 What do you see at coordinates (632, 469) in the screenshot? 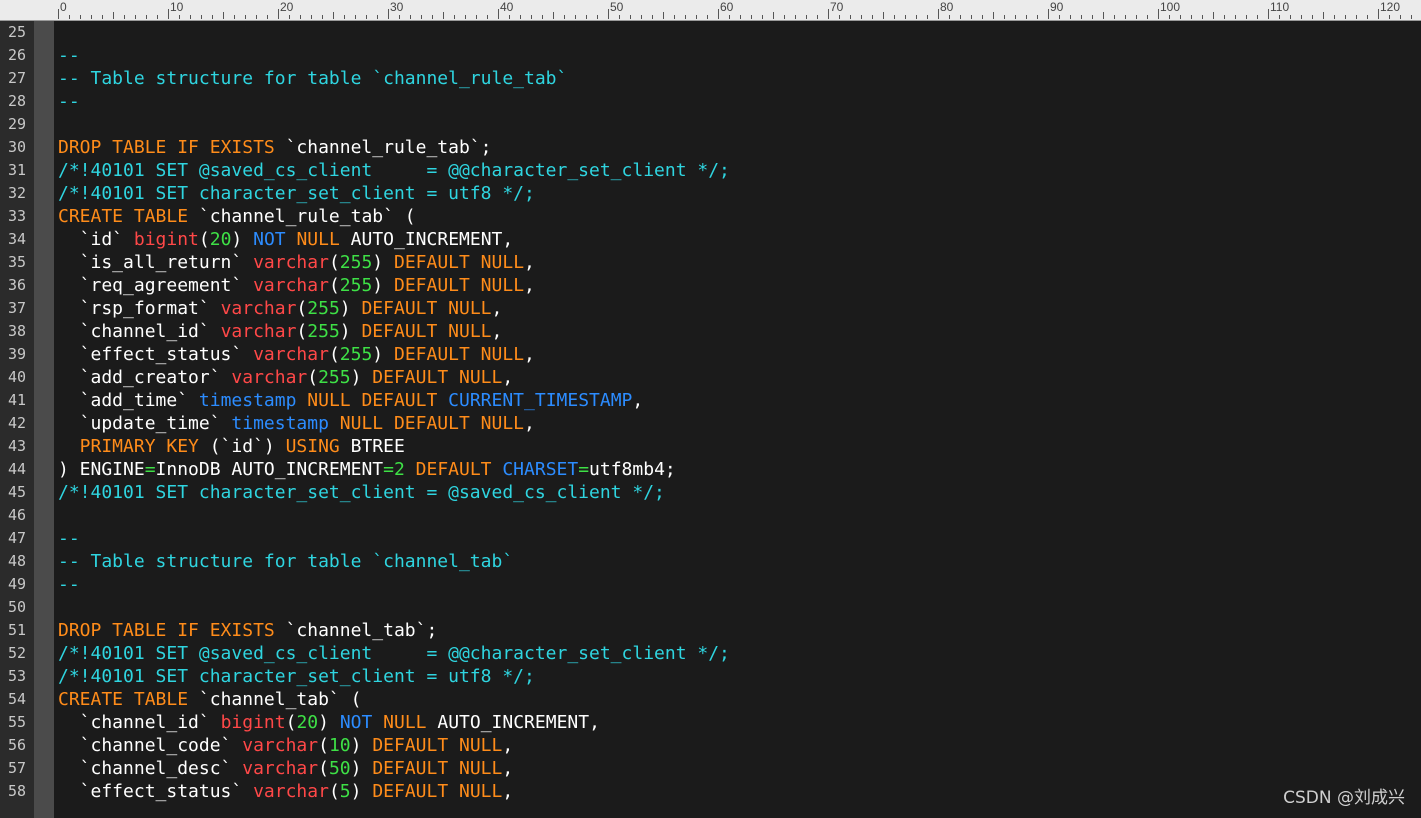
I see `code-token: utf8mb4;` at bounding box center [632, 469].